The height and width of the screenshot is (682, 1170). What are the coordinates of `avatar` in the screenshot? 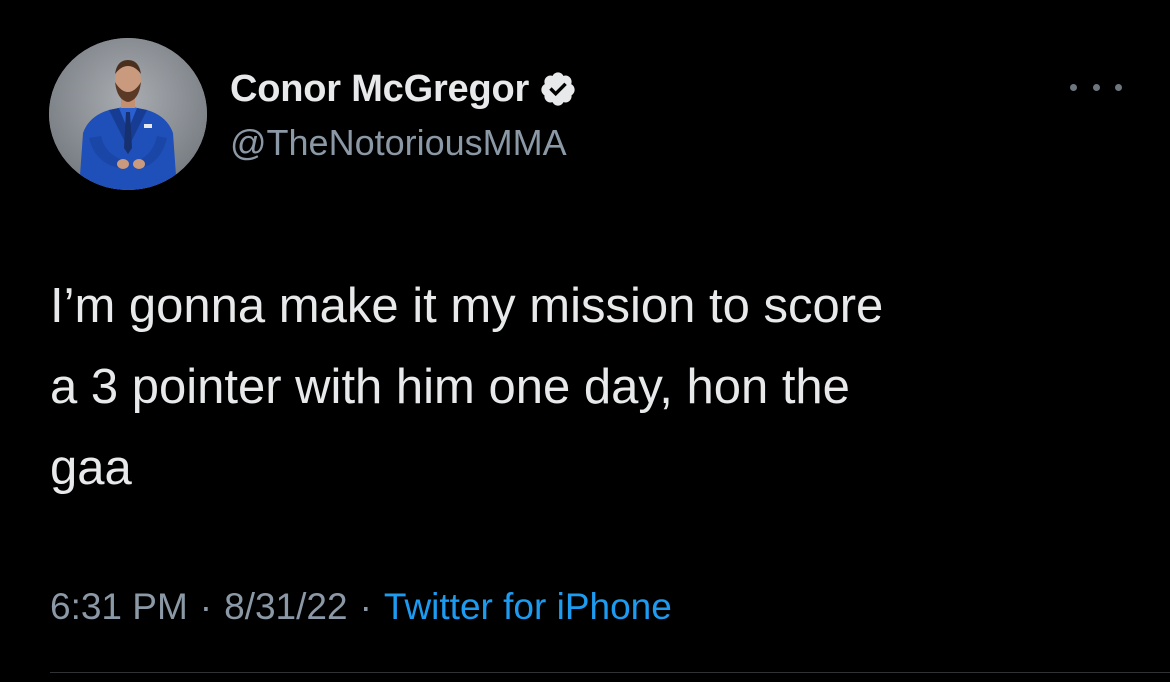 It's located at (128, 114).